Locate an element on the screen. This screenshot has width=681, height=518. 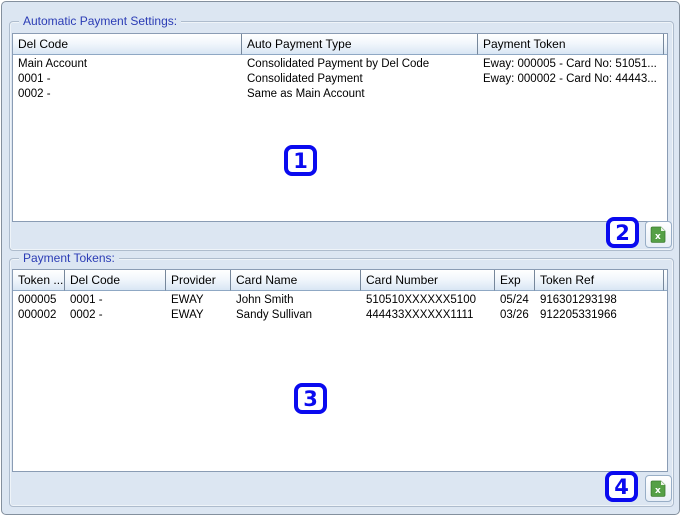
cell-payment-token is located at coordinates (571, 94).